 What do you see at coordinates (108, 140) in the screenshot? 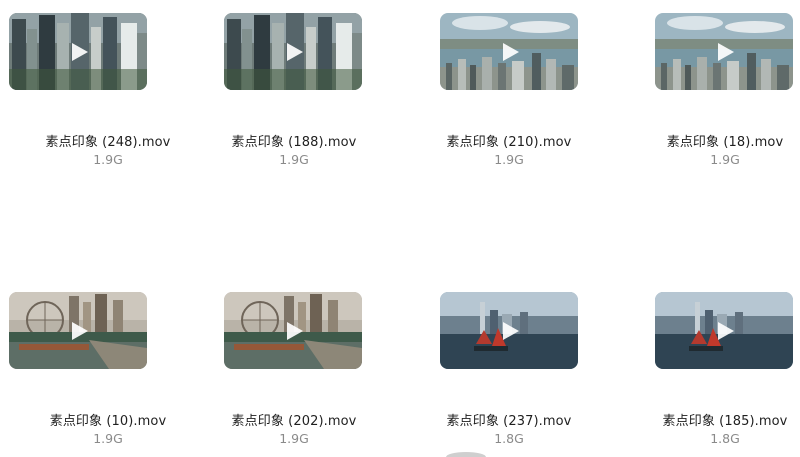
I see `file-name: 素点印象 (248).mov` at bounding box center [108, 140].